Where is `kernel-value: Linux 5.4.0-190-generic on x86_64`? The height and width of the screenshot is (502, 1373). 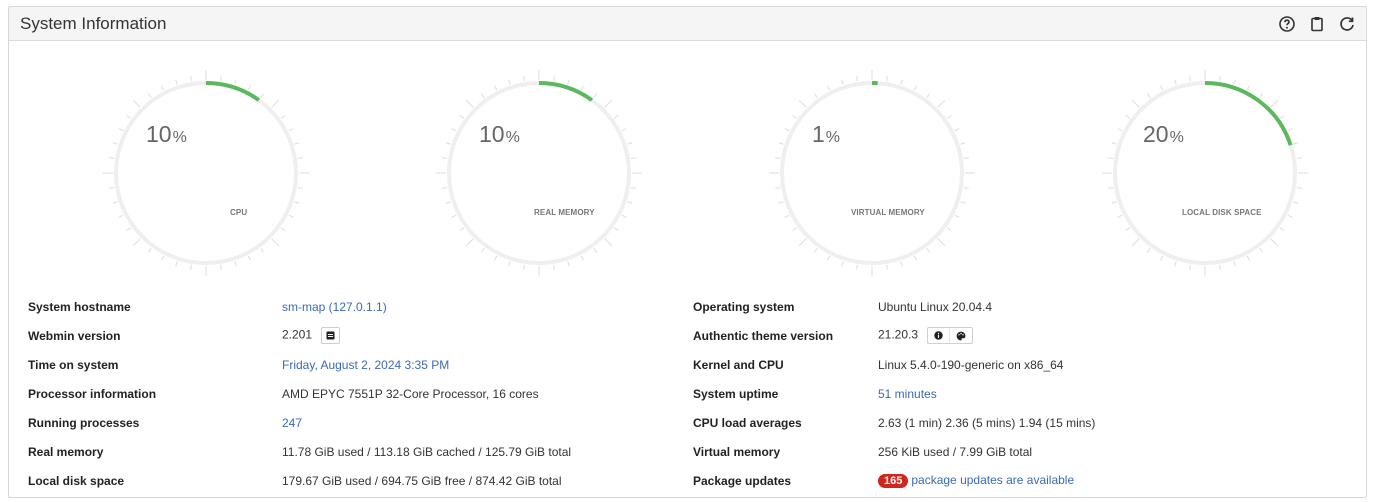 kernel-value: Linux 5.4.0-190-generic on x86_64 is located at coordinates (971, 364).